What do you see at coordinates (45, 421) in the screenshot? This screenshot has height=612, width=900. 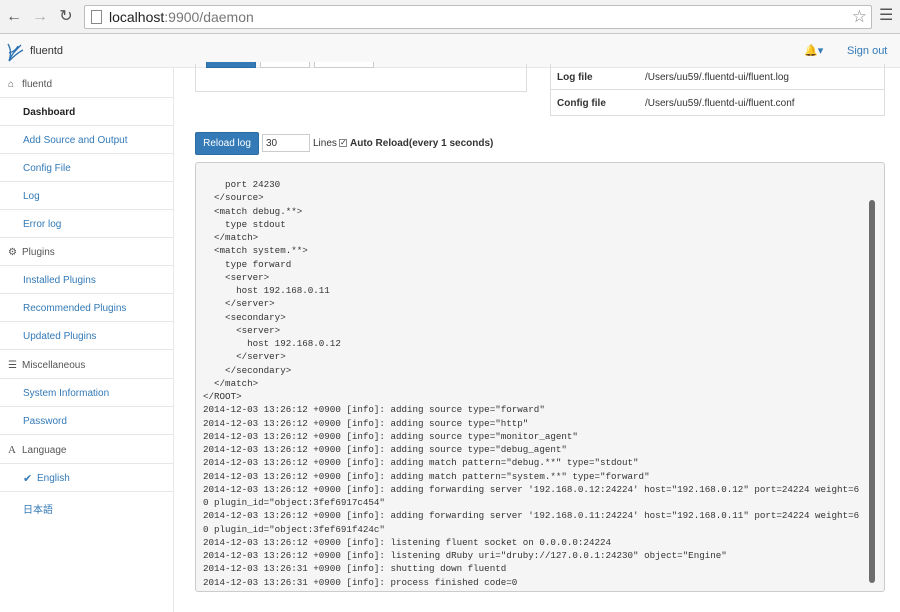 I see `sidebar-item-label: Password` at bounding box center [45, 421].